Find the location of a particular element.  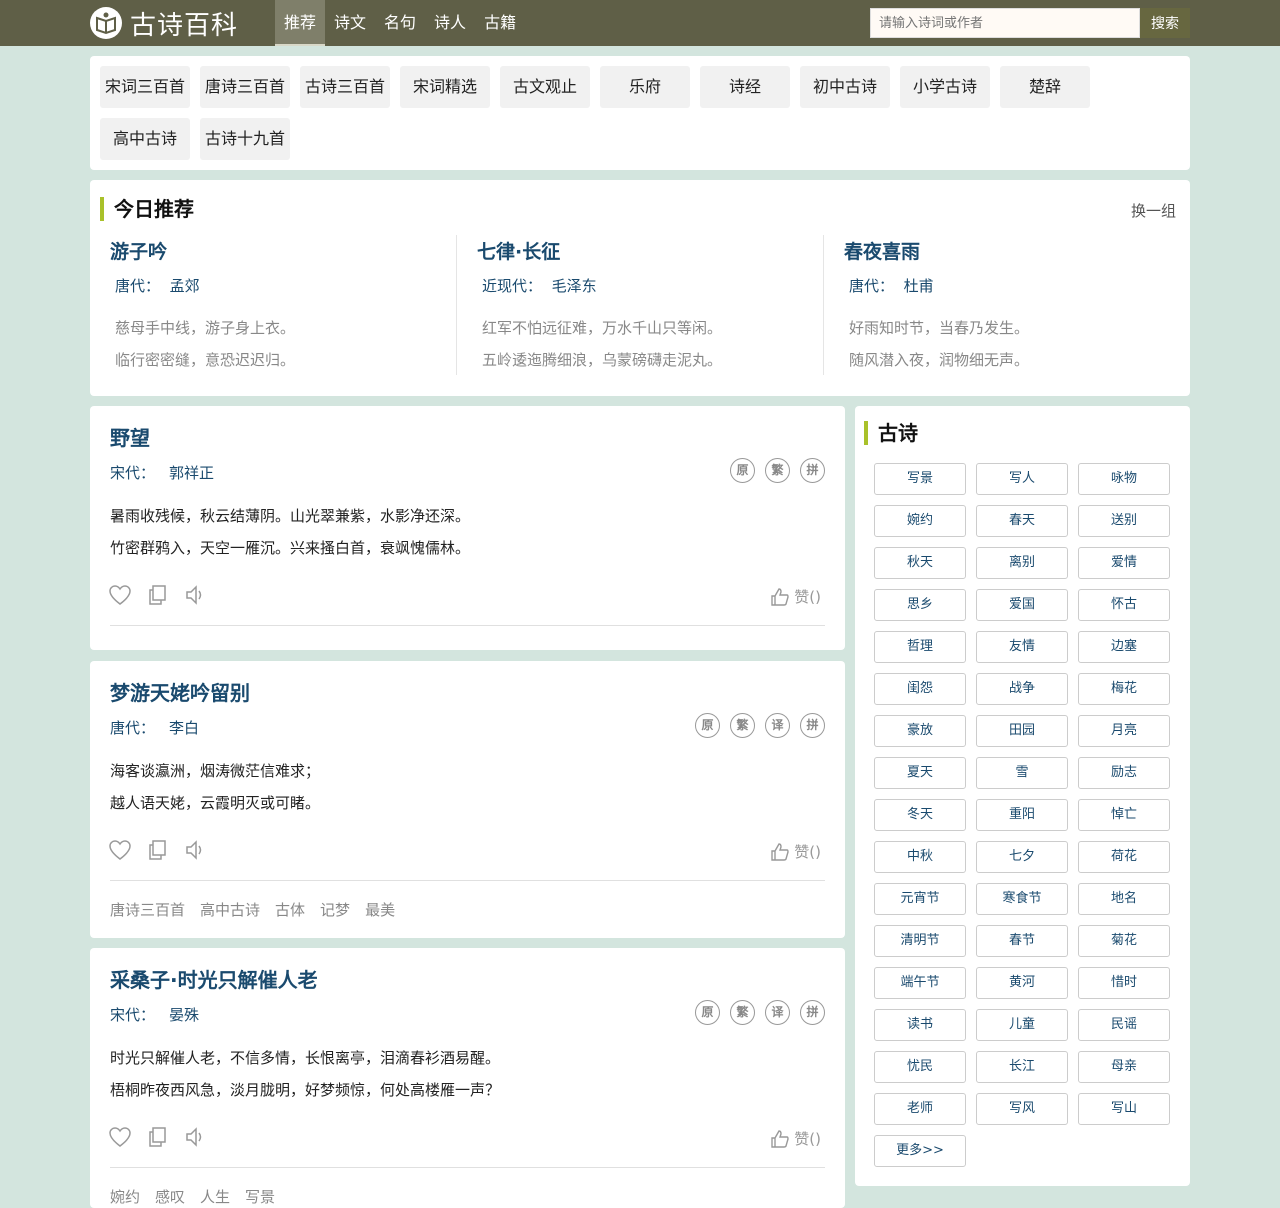

nav-item-quotes: 名句 is located at coordinates (400, 23).